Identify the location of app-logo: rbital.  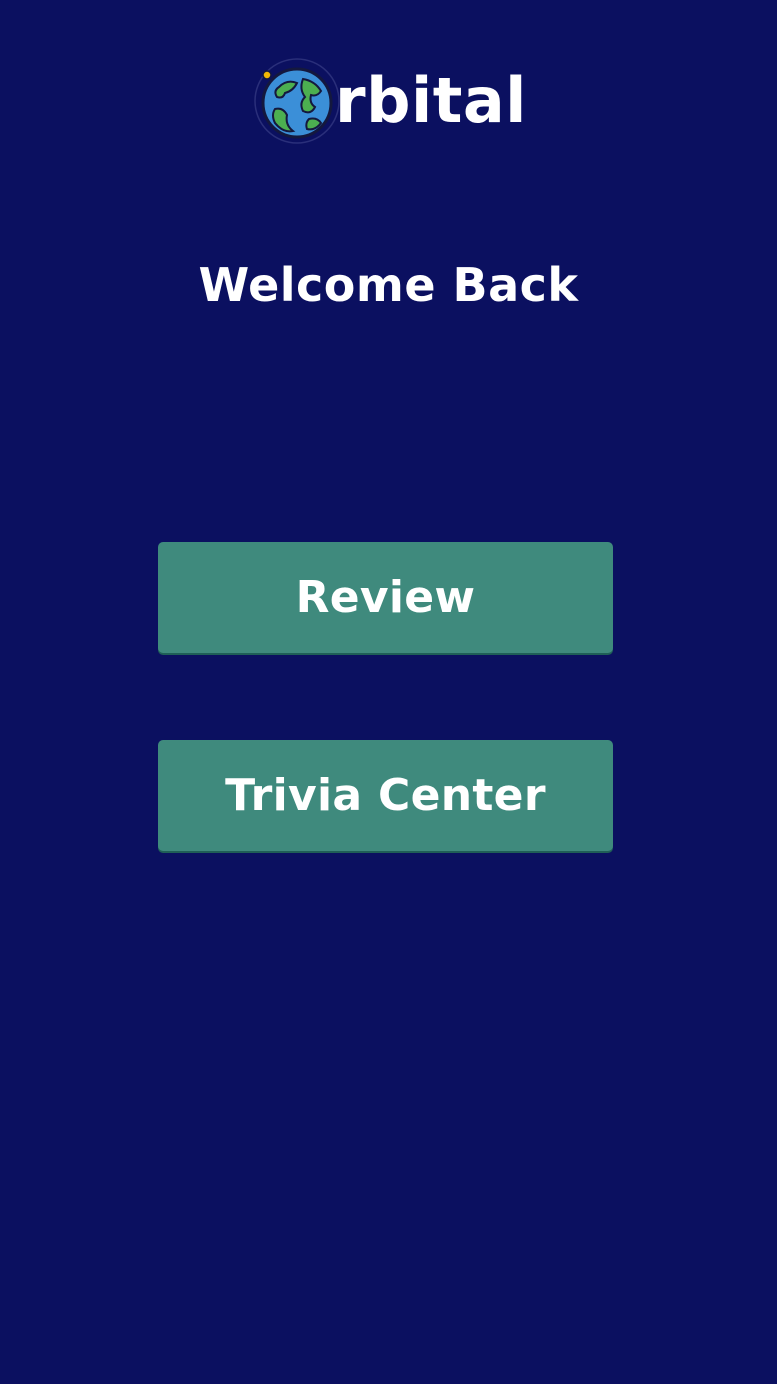
(390, 101).